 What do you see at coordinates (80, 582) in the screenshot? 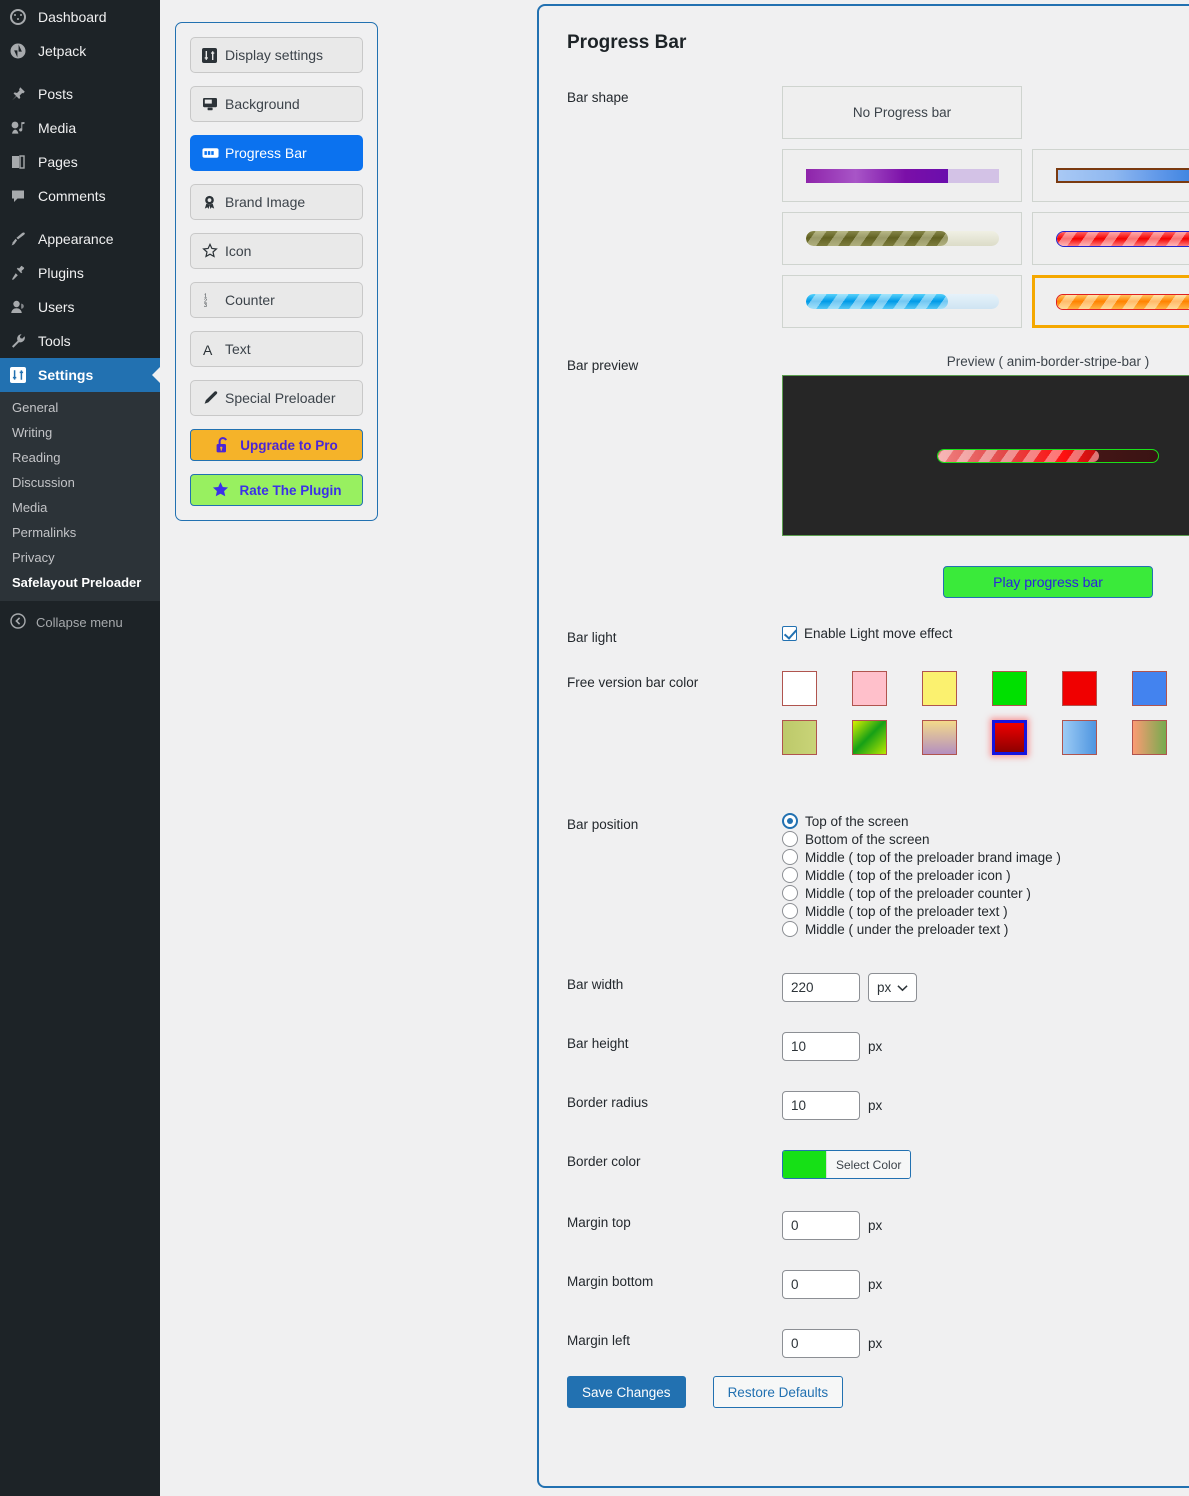
I see `submenu-item-safelayout-preloader: Safelayout Preloader` at bounding box center [80, 582].